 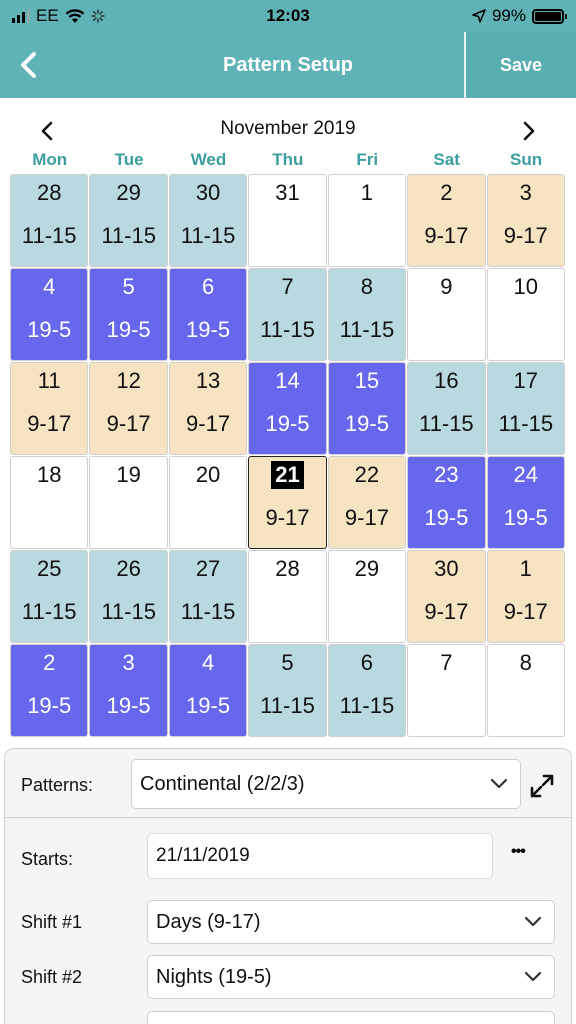 I want to click on calendar-day: 10, so click(x=525, y=314).